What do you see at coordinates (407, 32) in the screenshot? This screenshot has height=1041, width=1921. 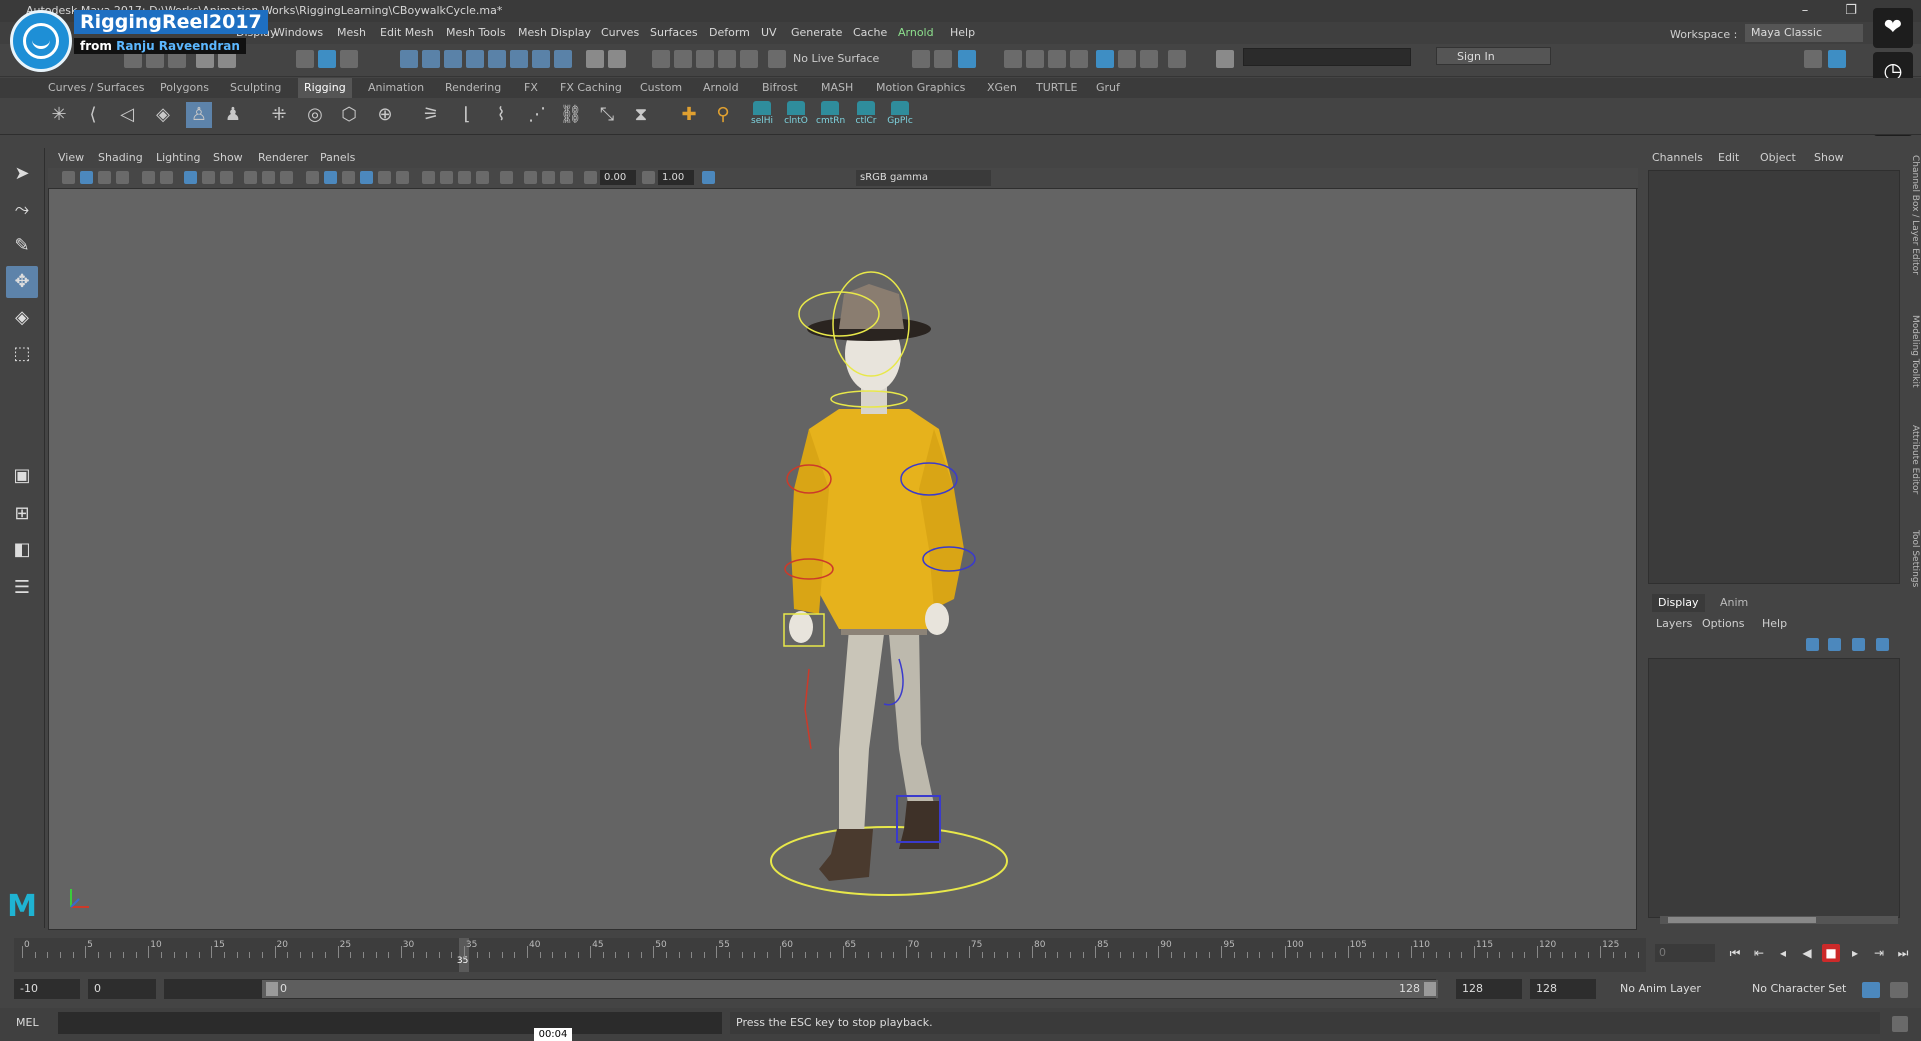 I see `menu-edit-mesh: Edit Mesh` at bounding box center [407, 32].